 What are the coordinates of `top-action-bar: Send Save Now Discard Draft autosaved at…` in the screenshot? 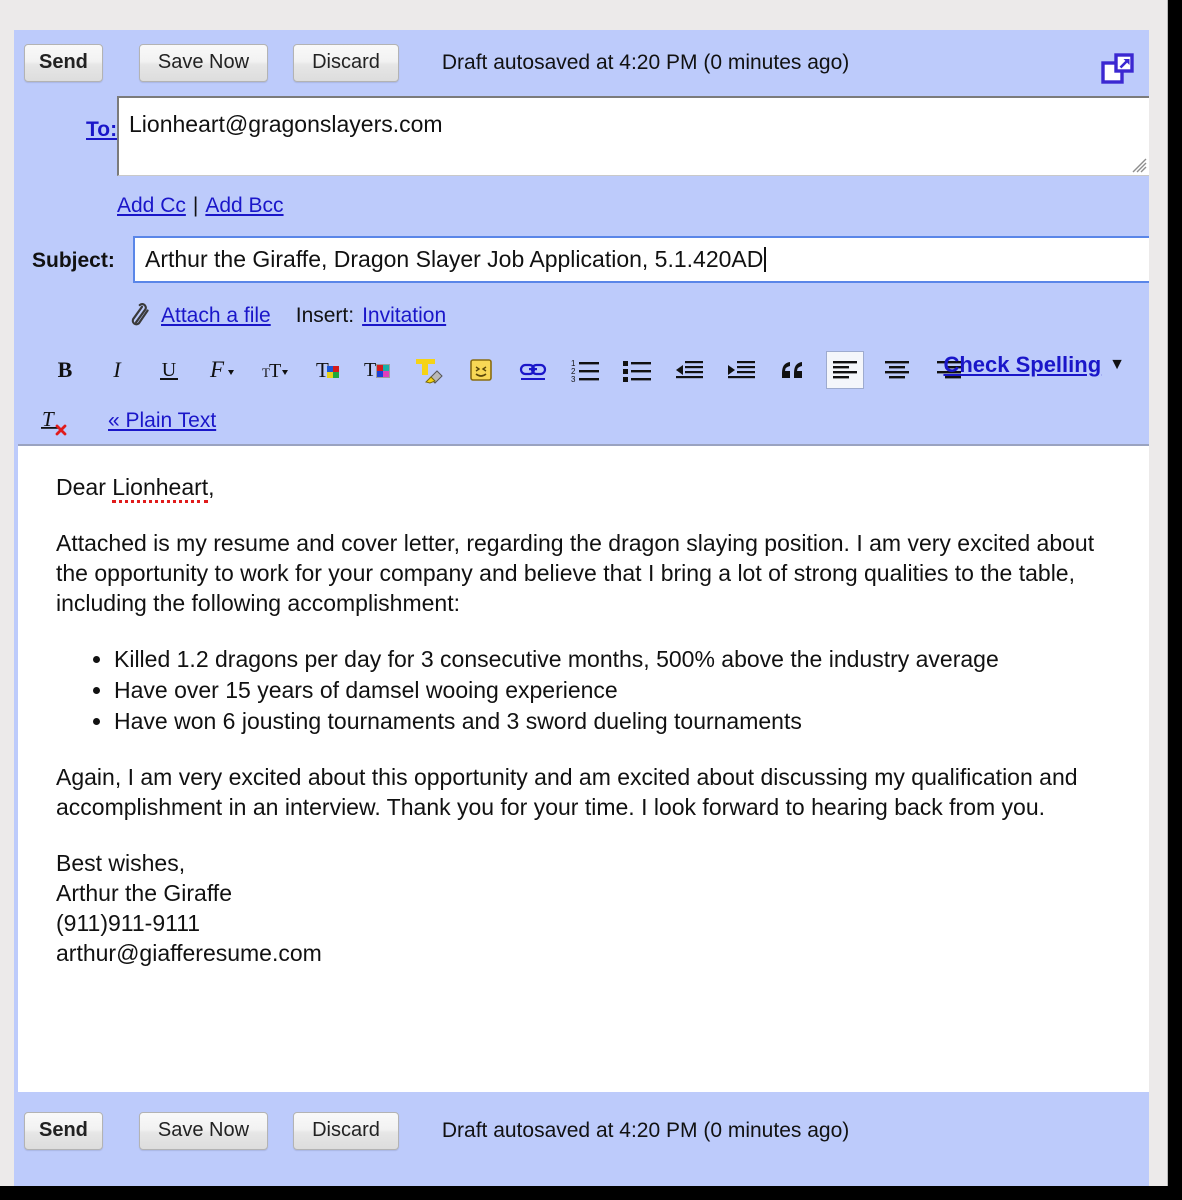 It's located at (581, 63).